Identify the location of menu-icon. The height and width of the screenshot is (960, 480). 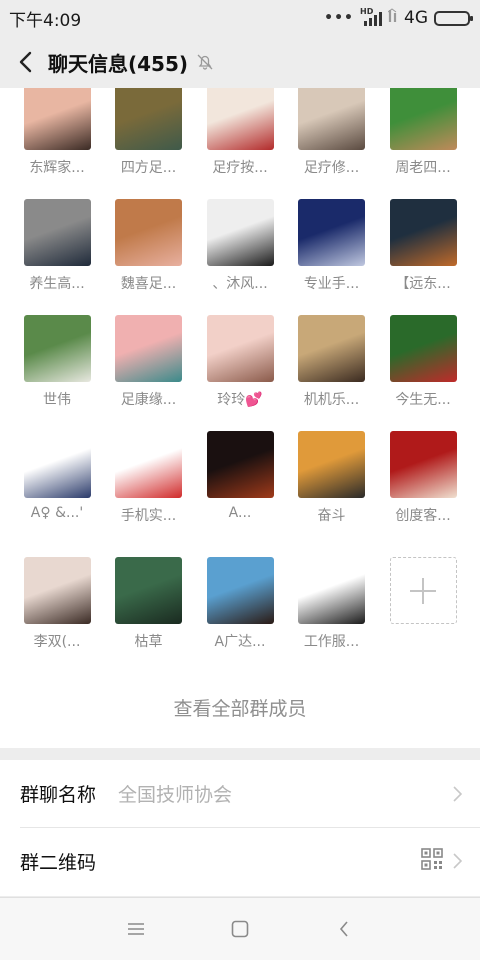
(136, 929).